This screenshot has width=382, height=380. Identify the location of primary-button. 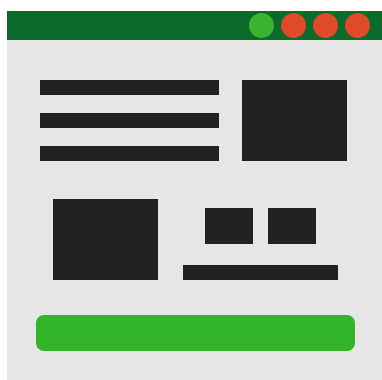
(195, 333).